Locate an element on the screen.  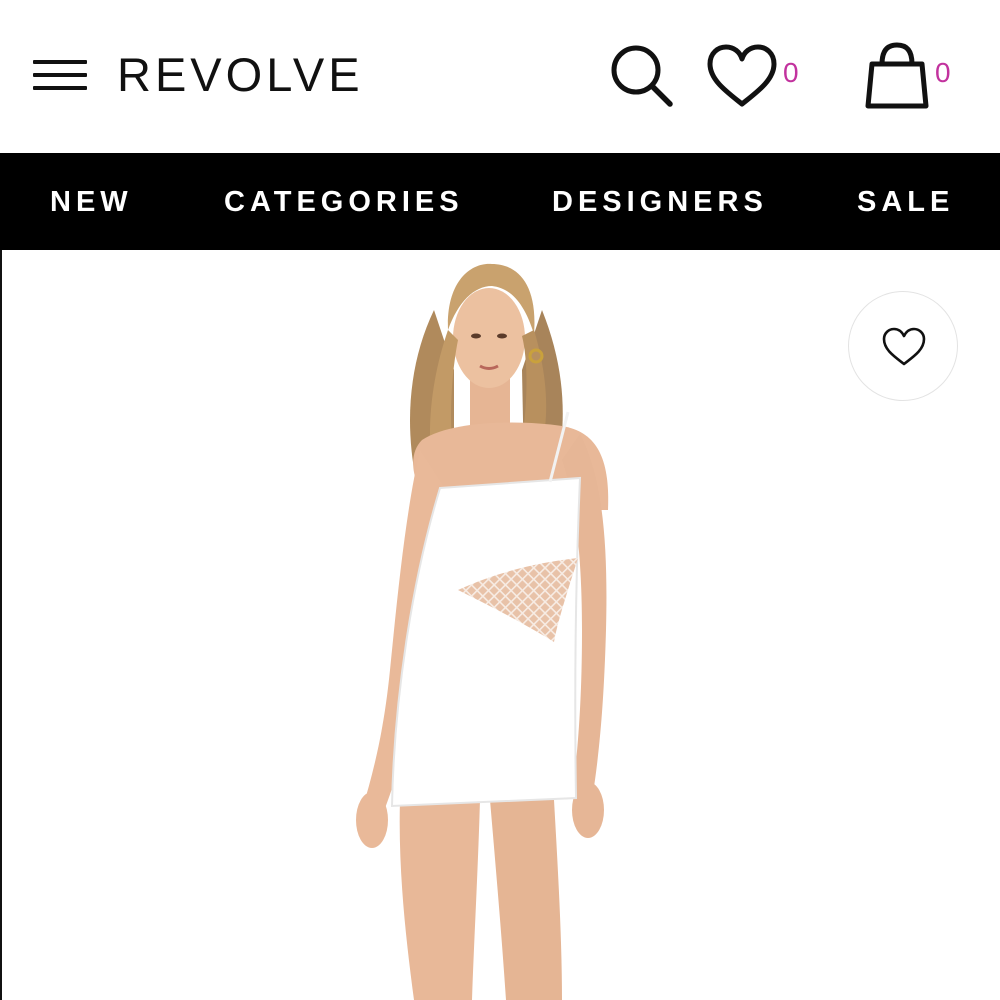
nav-item-designers: DESIGNERS is located at coordinates (660, 202).